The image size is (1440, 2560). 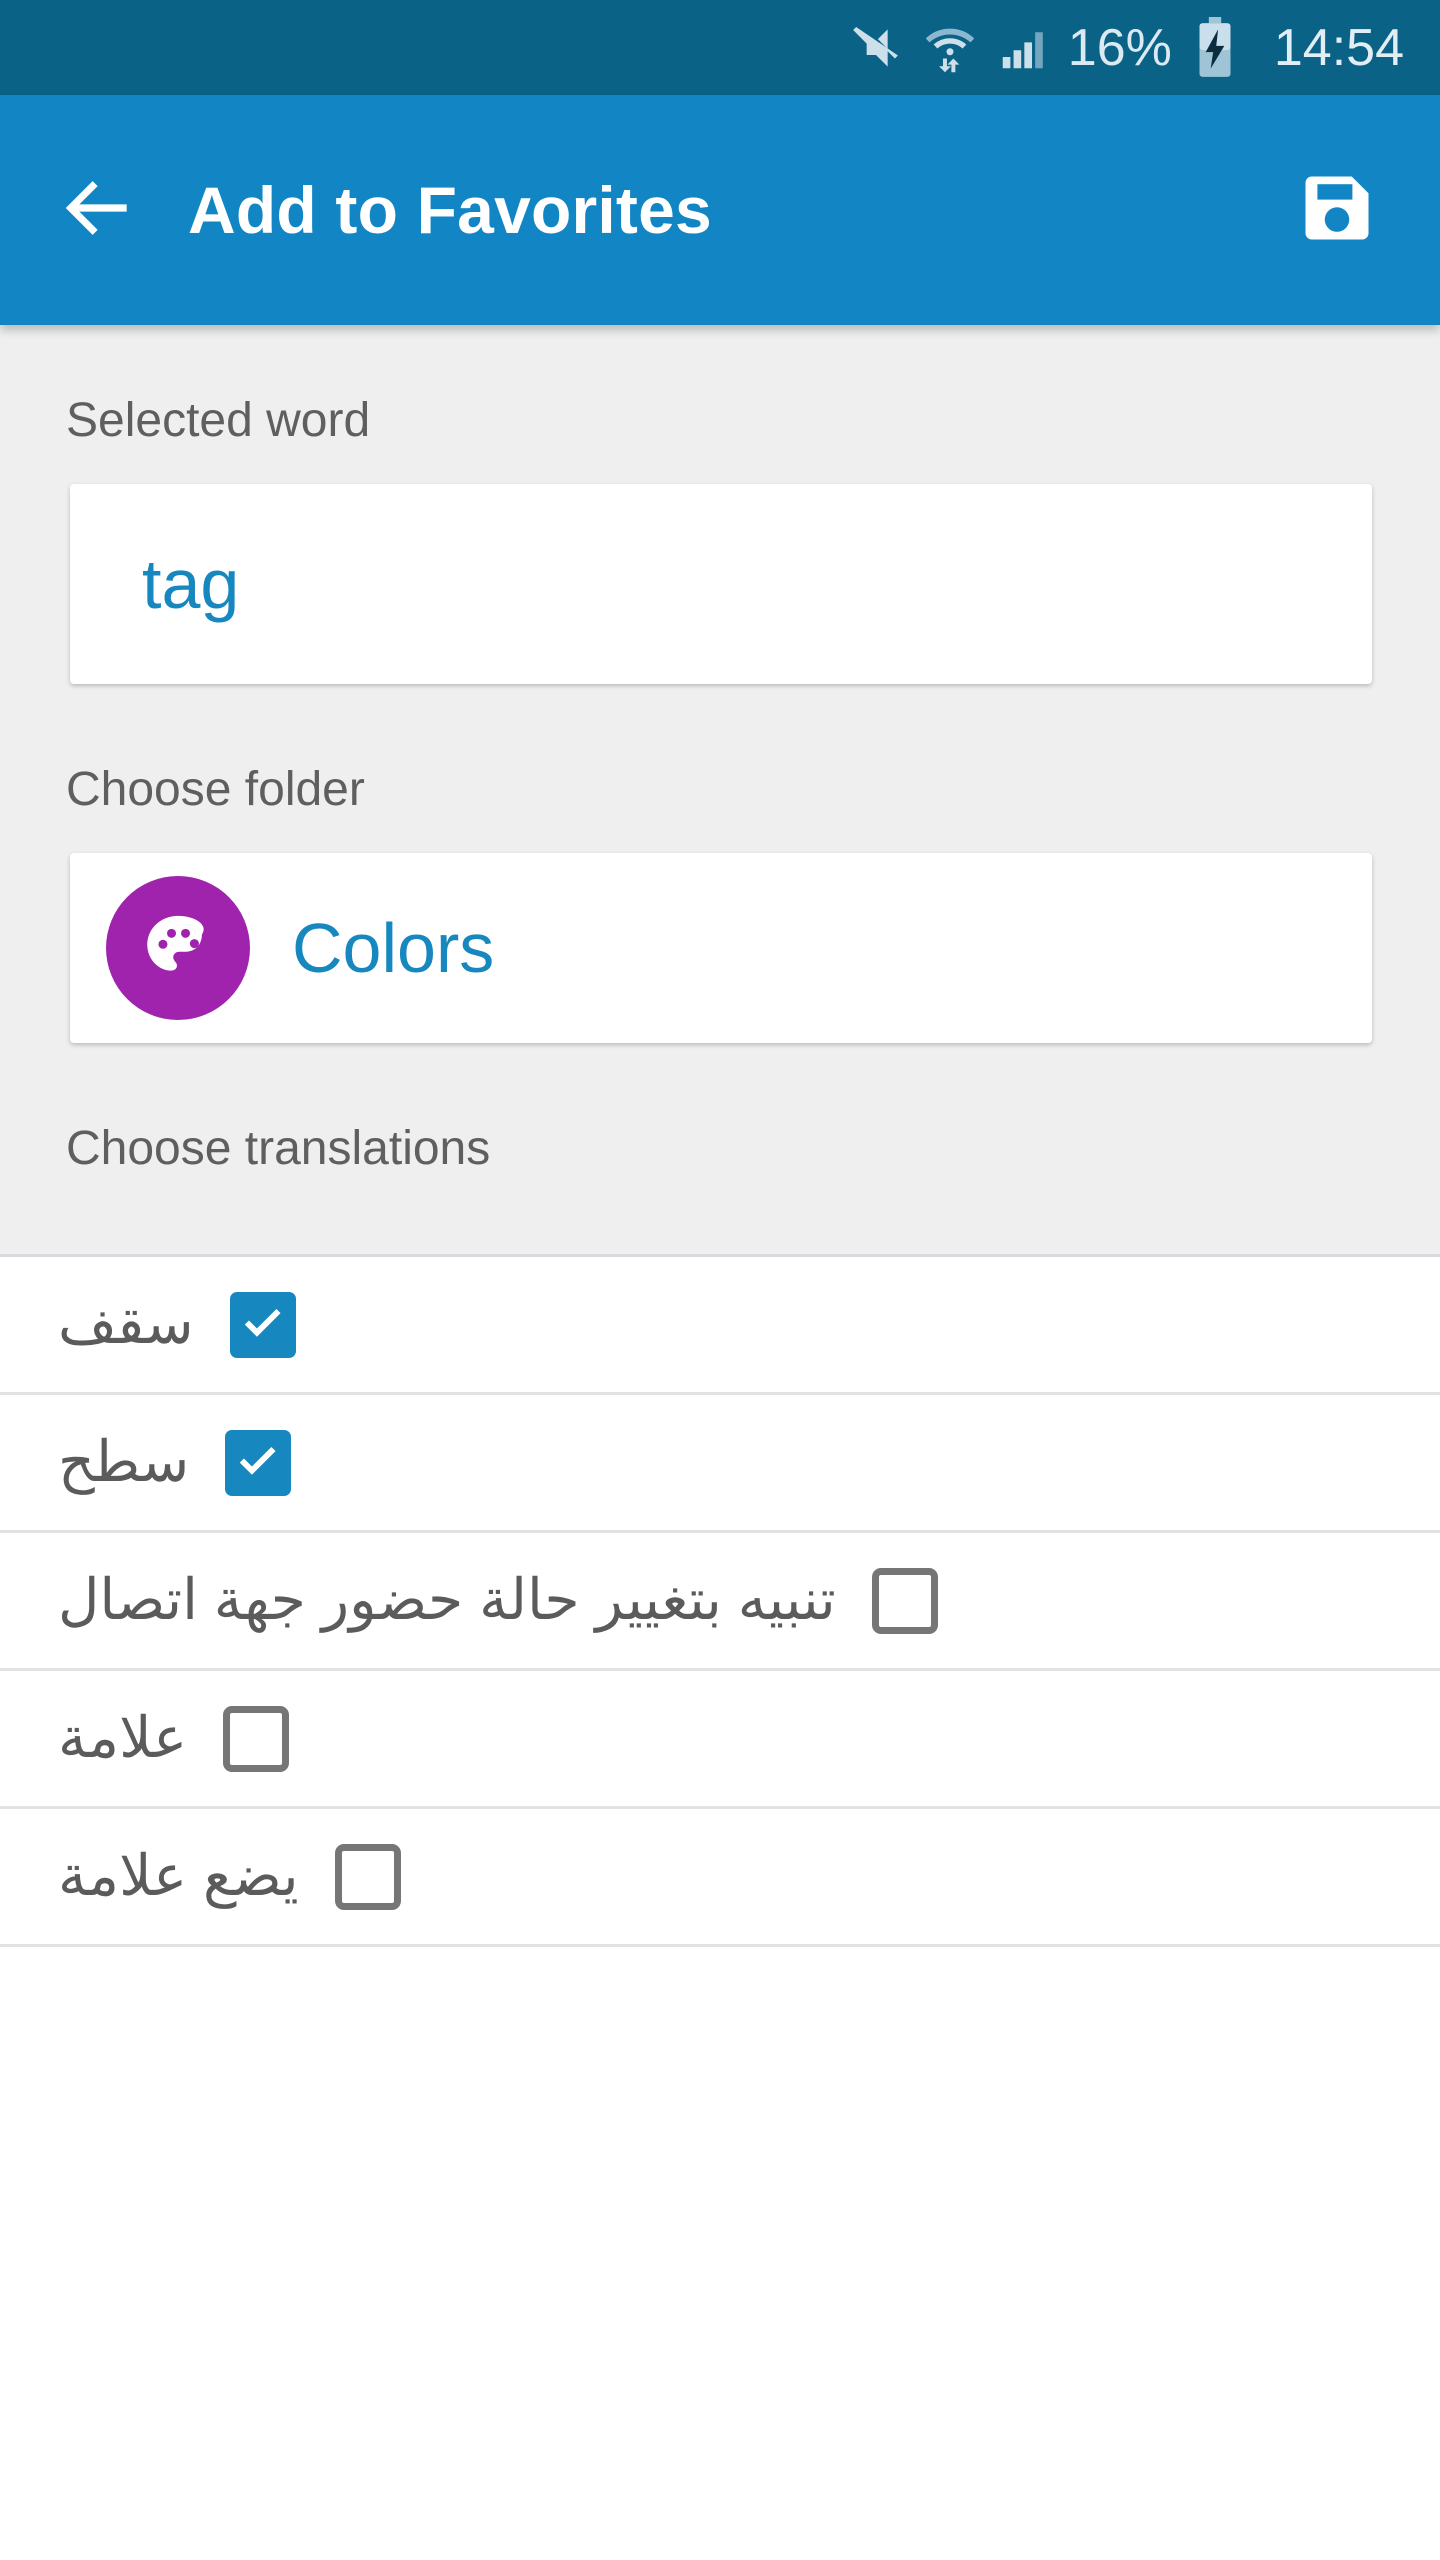 What do you see at coordinates (218, 420) in the screenshot?
I see `selected-word-label: Selected word` at bounding box center [218, 420].